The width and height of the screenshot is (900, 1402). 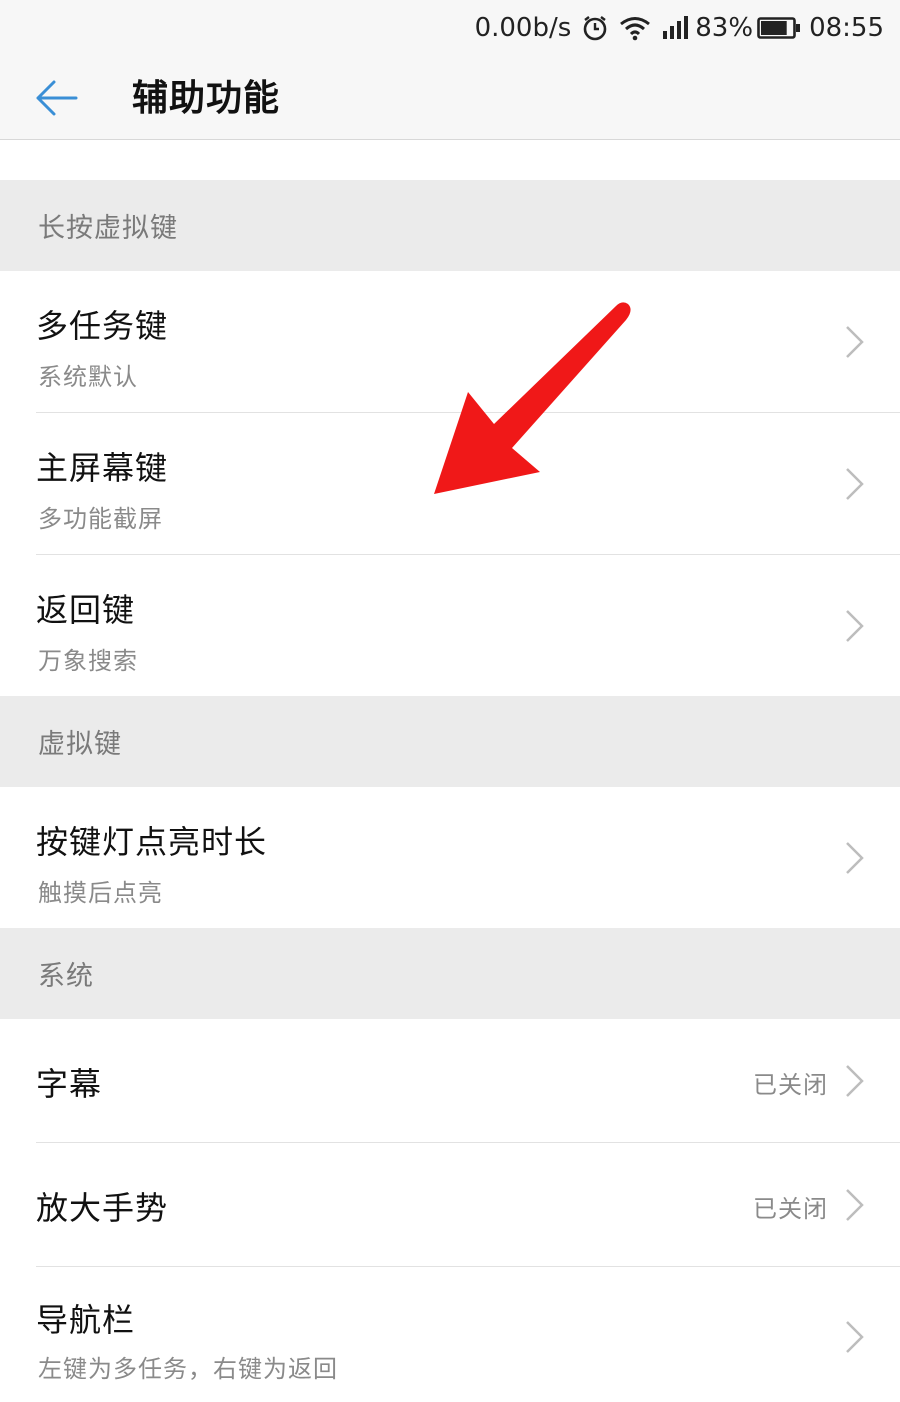 What do you see at coordinates (523, 28) in the screenshot?
I see `network-speed: 0.00b/s` at bounding box center [523, 28].